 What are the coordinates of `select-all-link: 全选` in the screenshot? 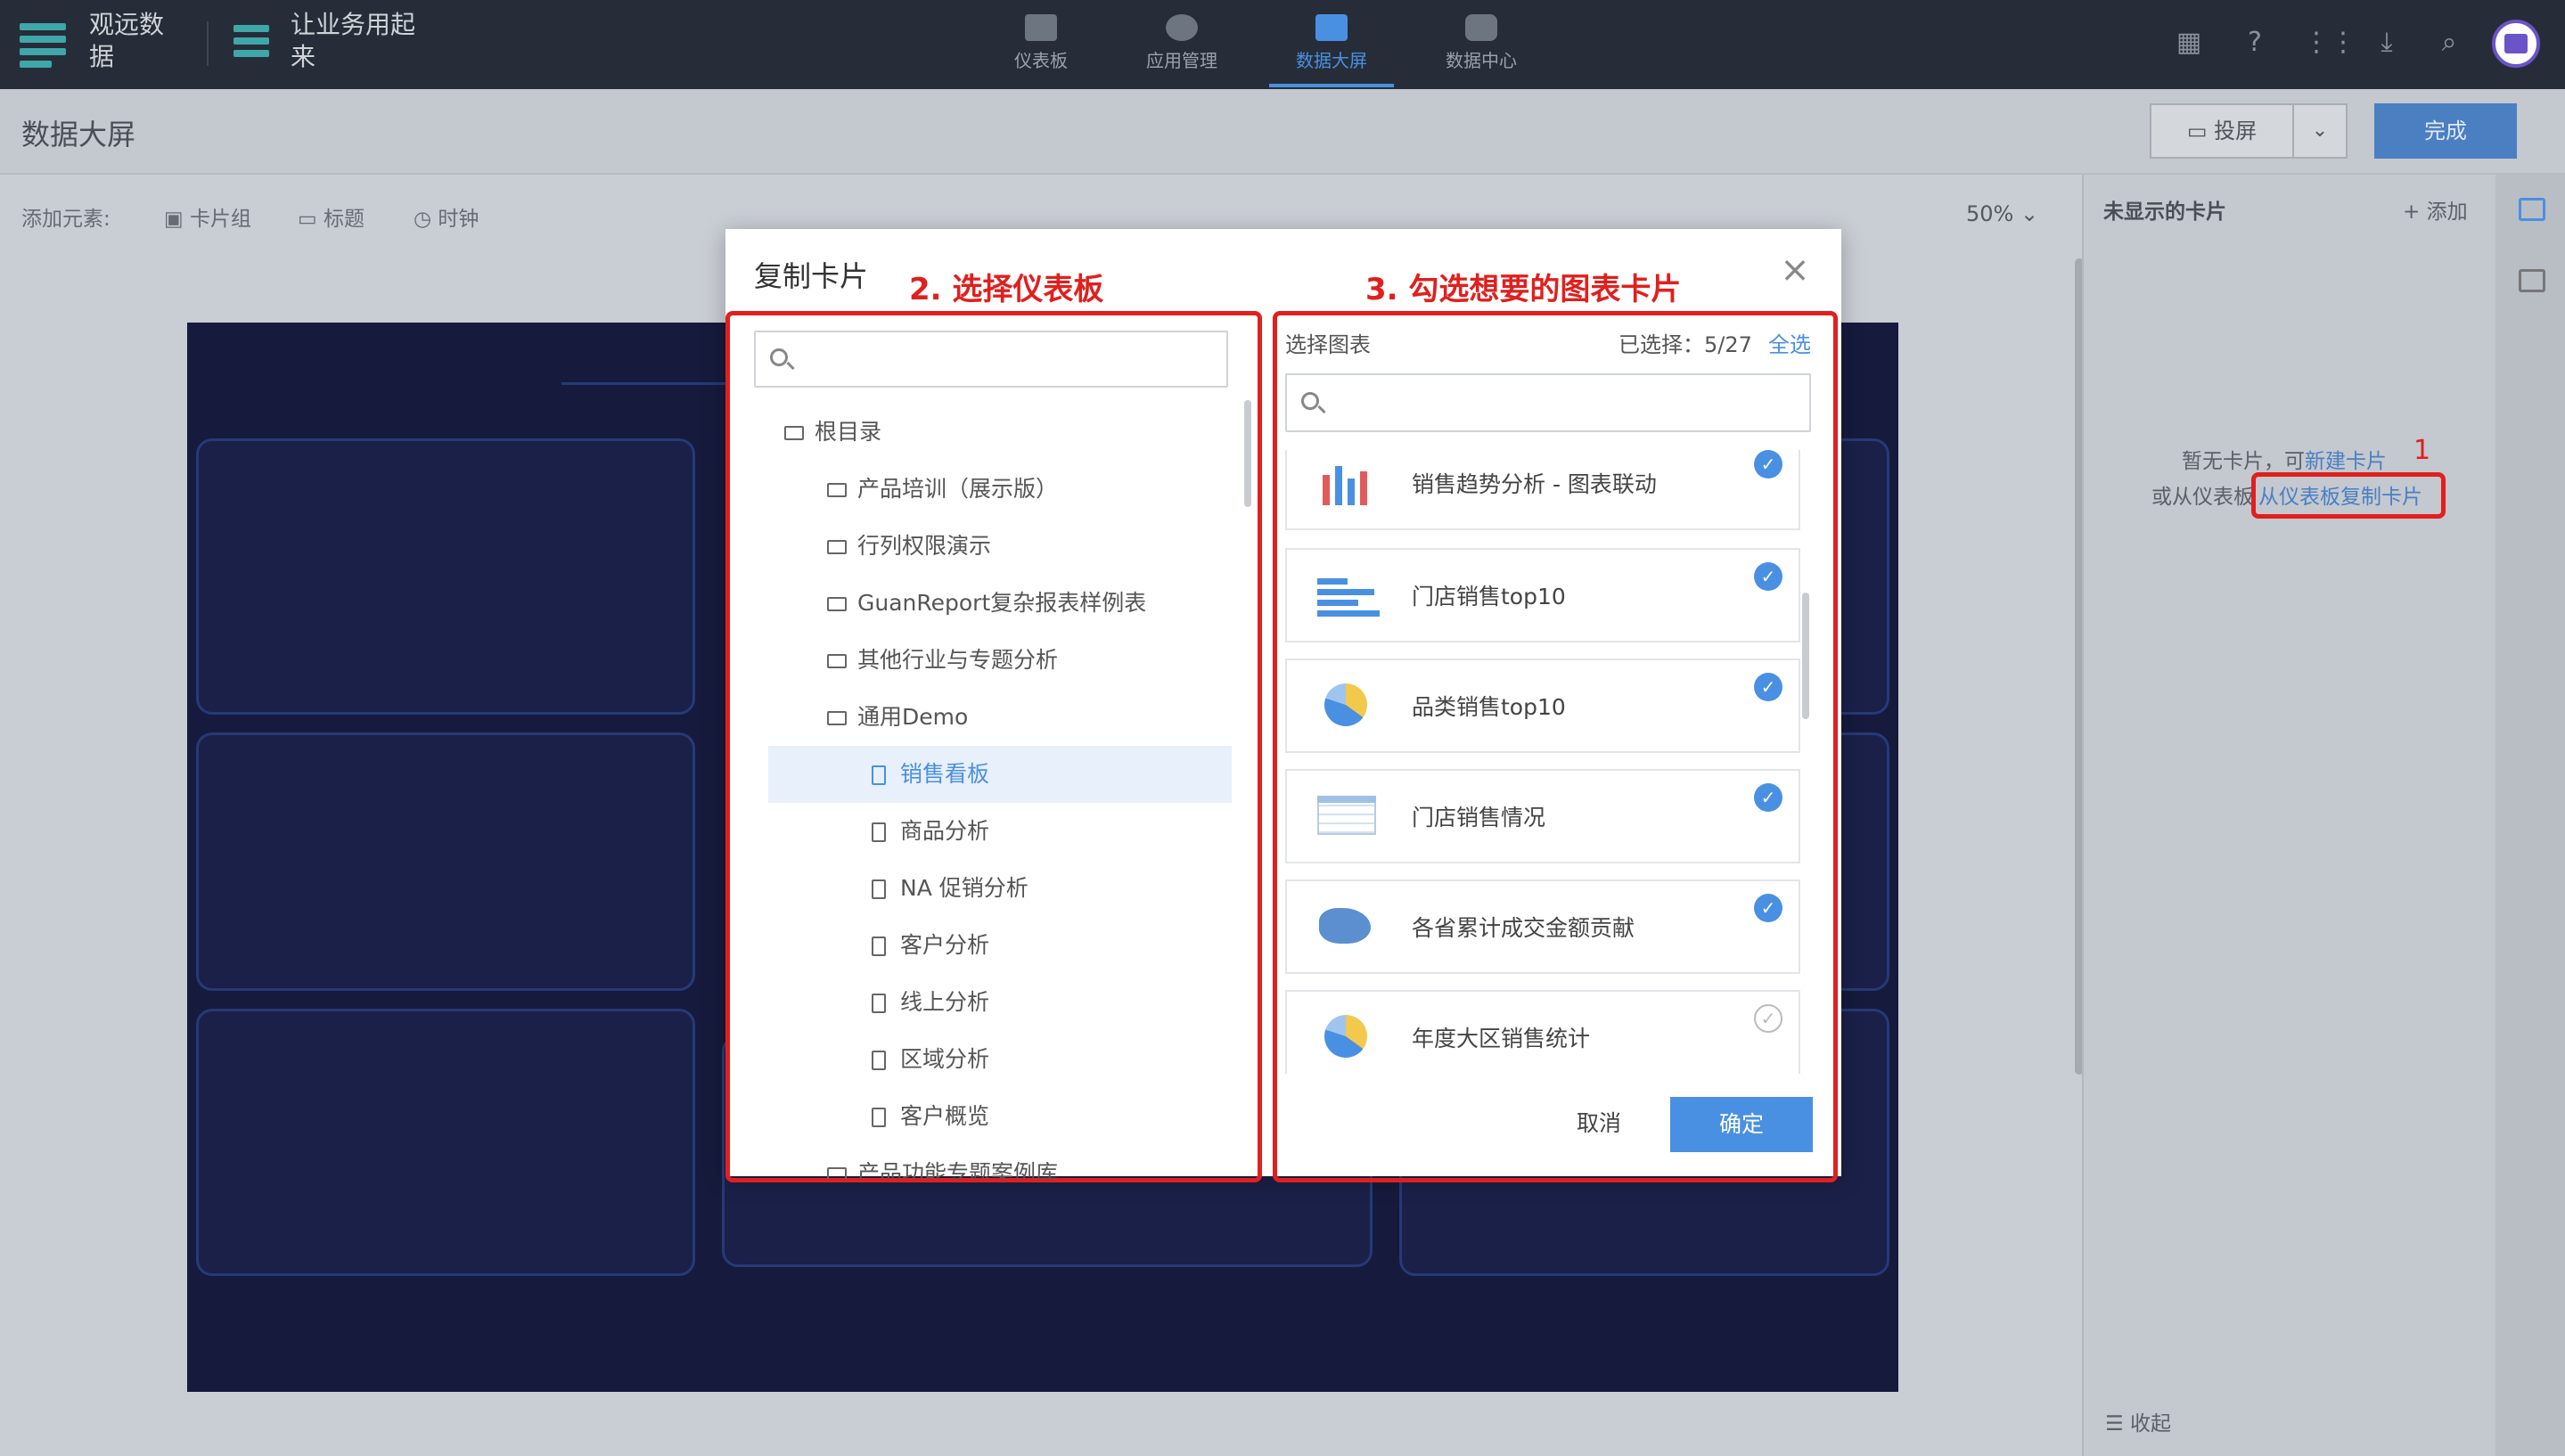 It's located at (1789, 342).